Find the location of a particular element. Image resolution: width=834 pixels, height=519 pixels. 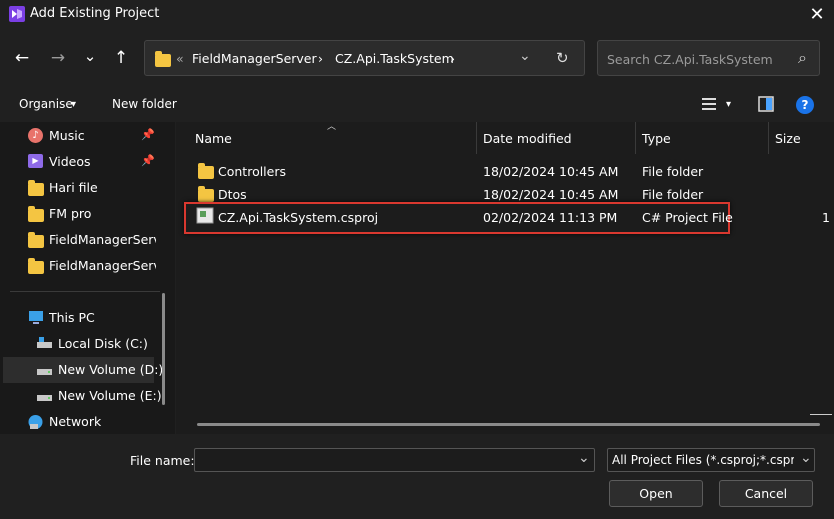

sidebar-scrollbar is located at coordinates (163, 349).